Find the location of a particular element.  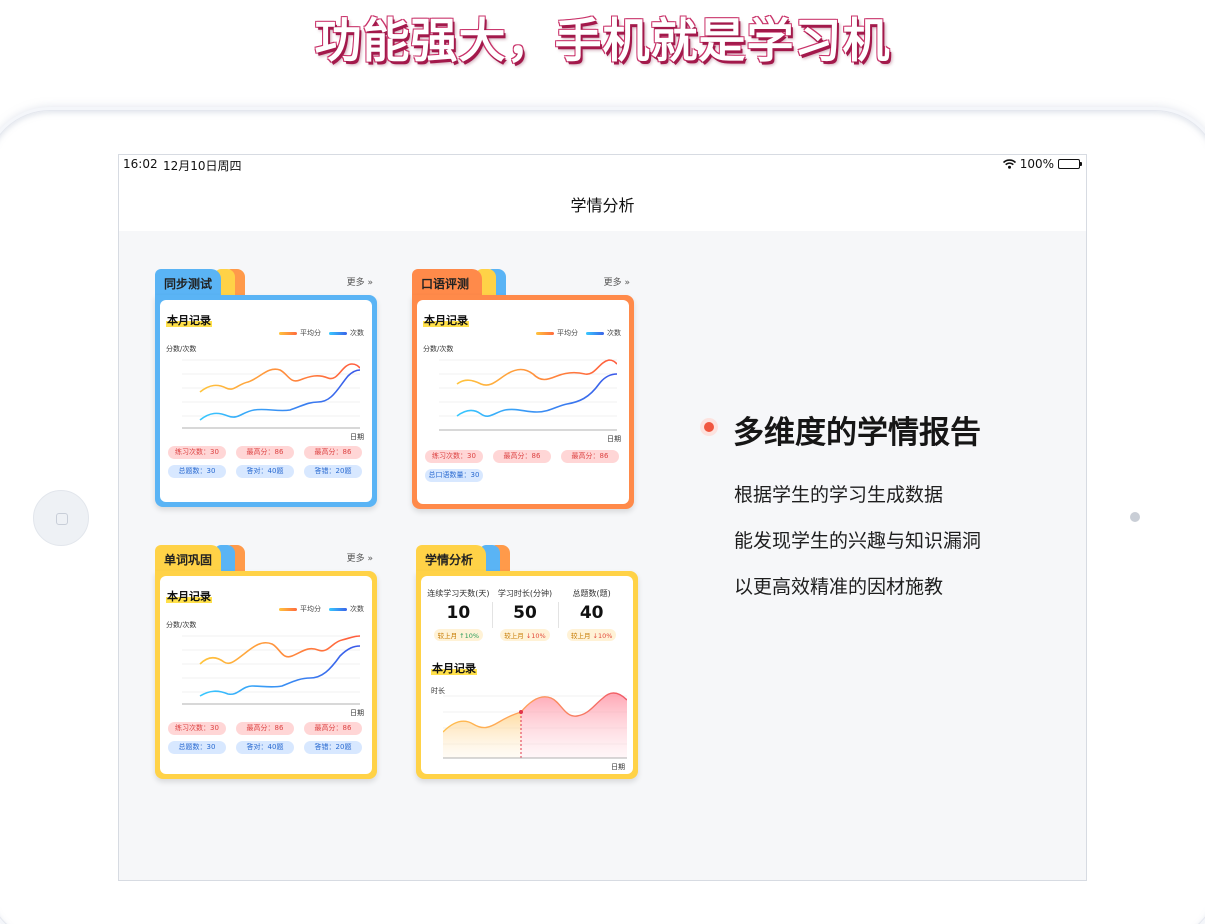

pill-total-oral: 总口语数量：30 is located at coordinates (454, 475).